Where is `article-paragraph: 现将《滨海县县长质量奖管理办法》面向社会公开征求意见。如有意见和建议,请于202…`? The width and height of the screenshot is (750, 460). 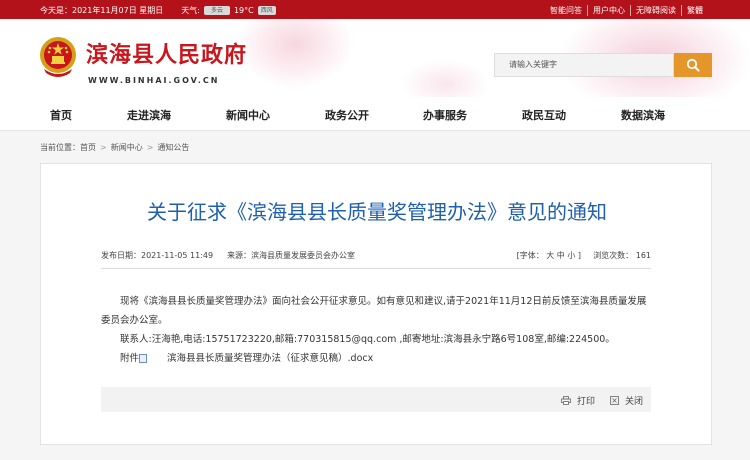
article-paragraph: 现将《滨海县县长质量奖管理办法》面向社会公开征求意见。如有意见和建议,请于202… is located at coordinates (374, 311).